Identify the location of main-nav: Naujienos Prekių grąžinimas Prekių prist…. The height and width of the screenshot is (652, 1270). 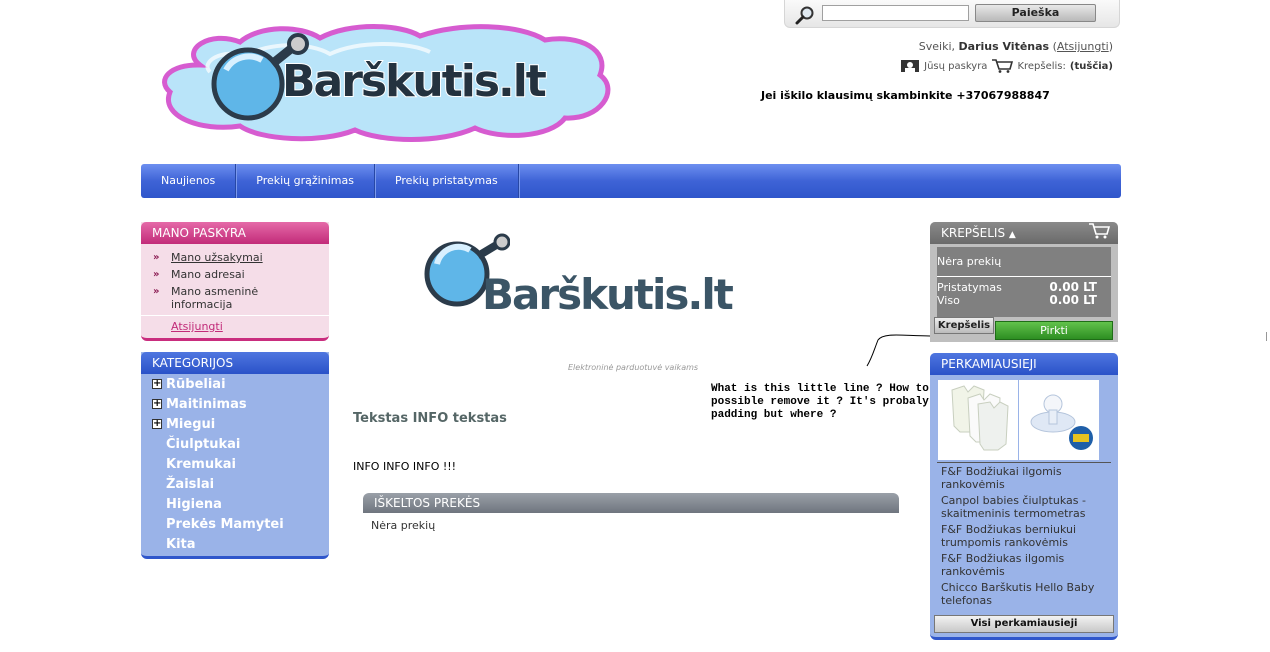
(631, 181).